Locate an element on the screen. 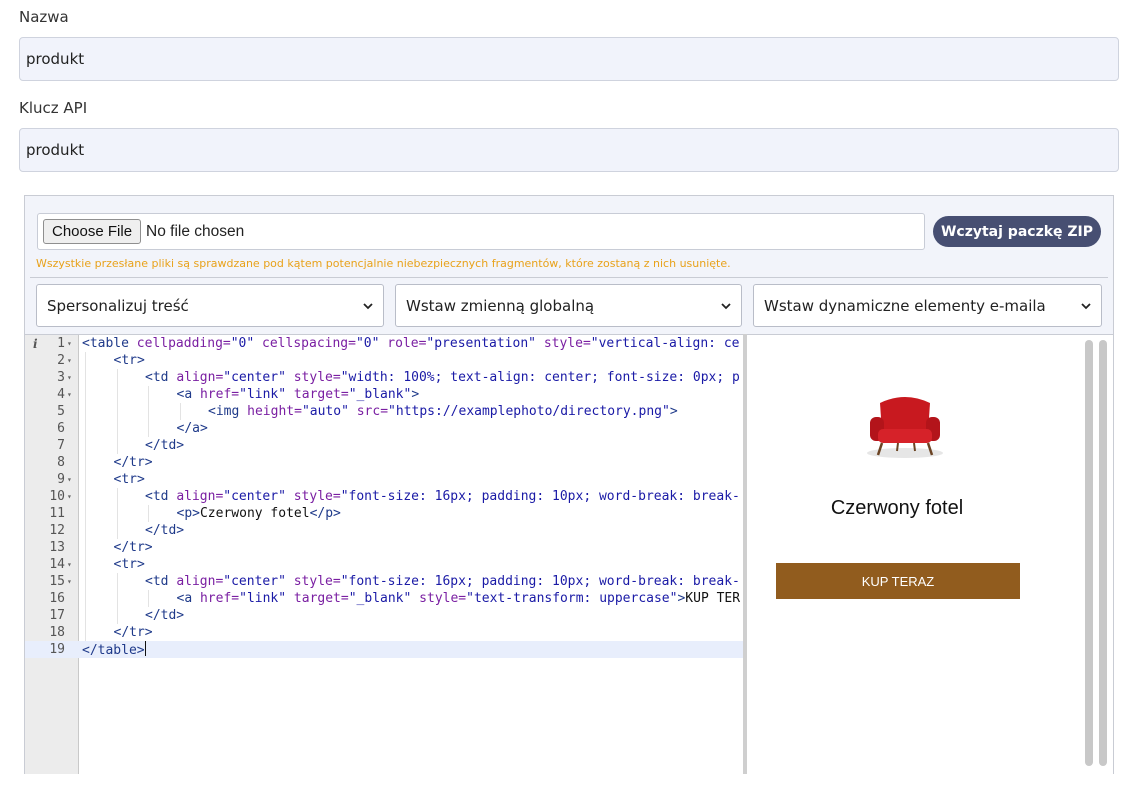 This screenshot has height=793, width=1133. line-number: 14 is located at coordinates (57, 564).